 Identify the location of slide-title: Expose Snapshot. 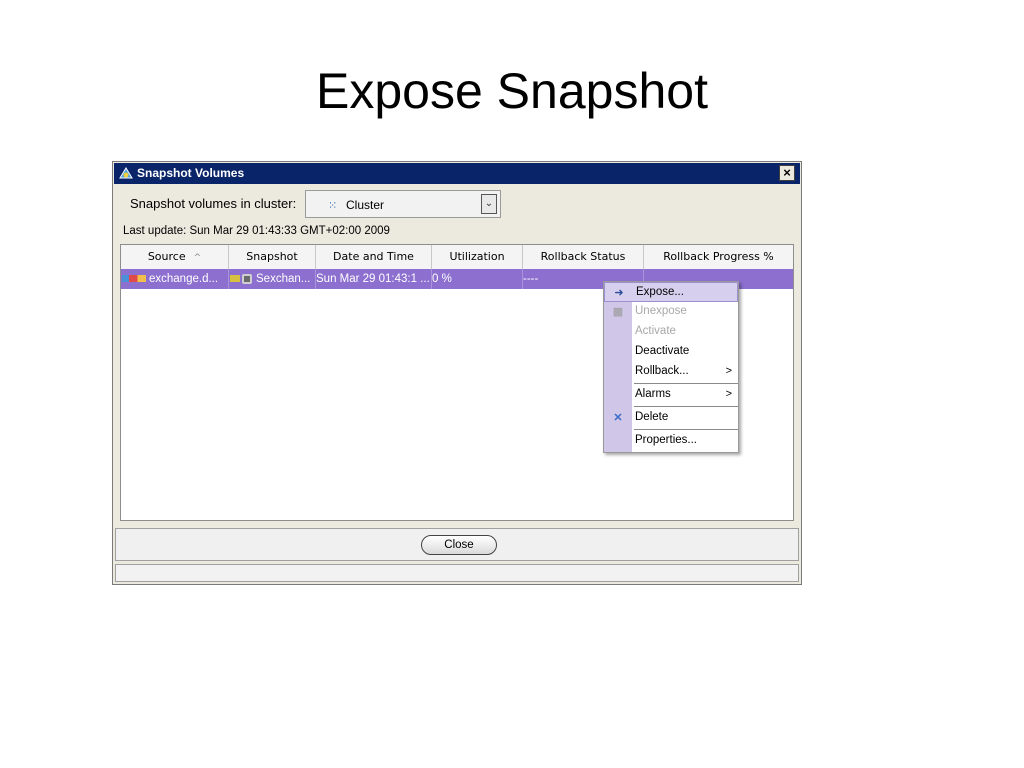
(512, 91).